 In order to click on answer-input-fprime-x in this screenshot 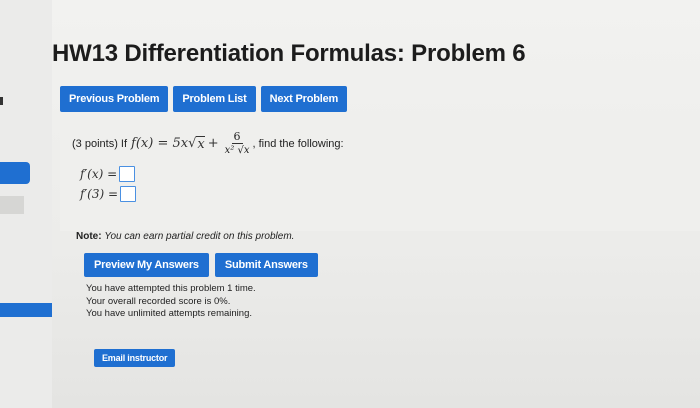, I will do `click(127, 174)`.